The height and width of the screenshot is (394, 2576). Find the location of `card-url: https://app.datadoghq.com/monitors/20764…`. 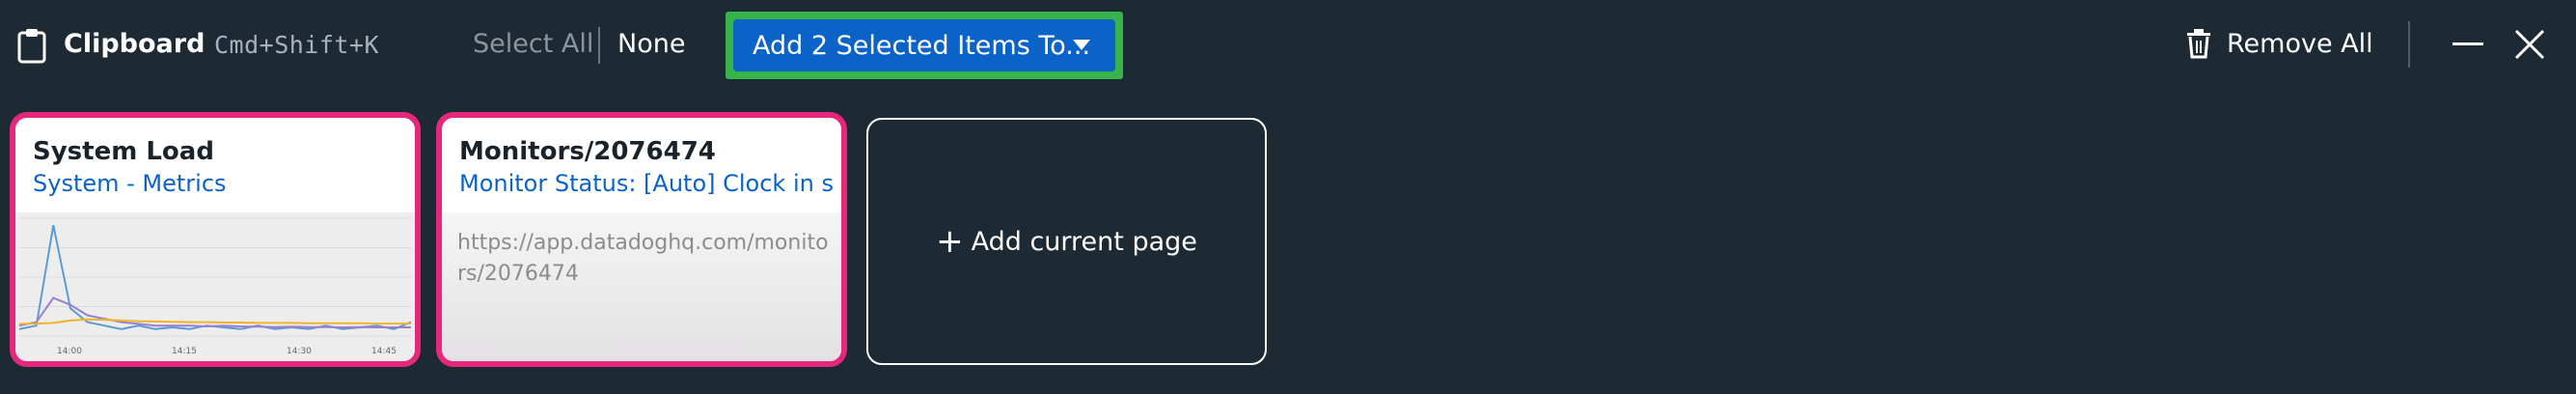

card-url: https://app.datadoghq.com/monitors/20764… is located at coordinates (643, 258).